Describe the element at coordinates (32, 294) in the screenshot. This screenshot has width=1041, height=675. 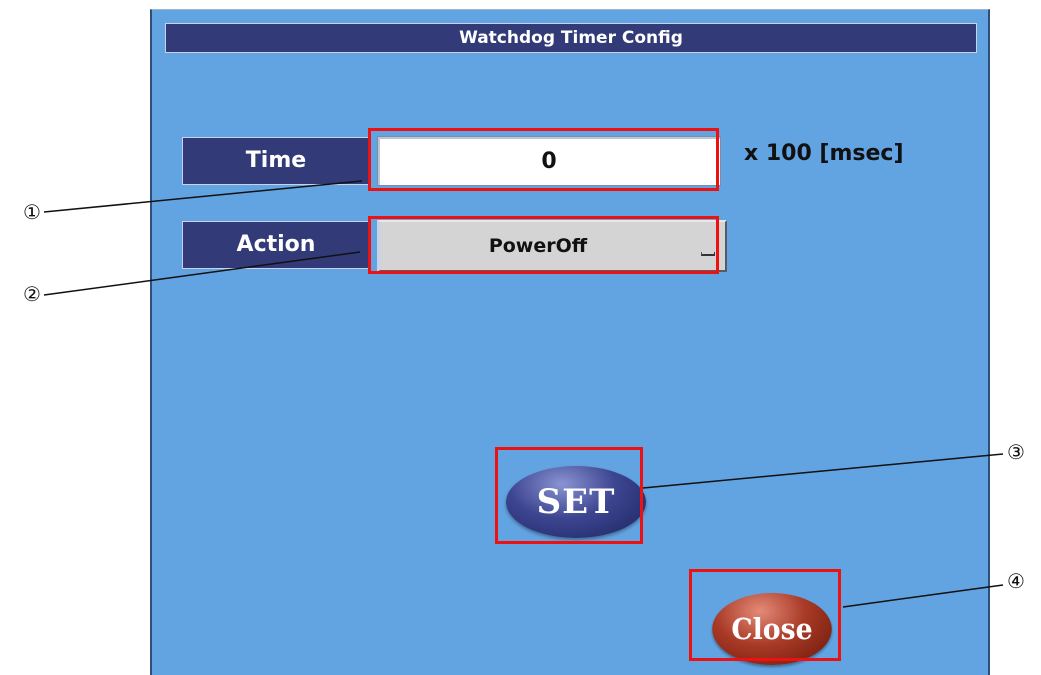
I see `callout-number-2: ②` at that location.